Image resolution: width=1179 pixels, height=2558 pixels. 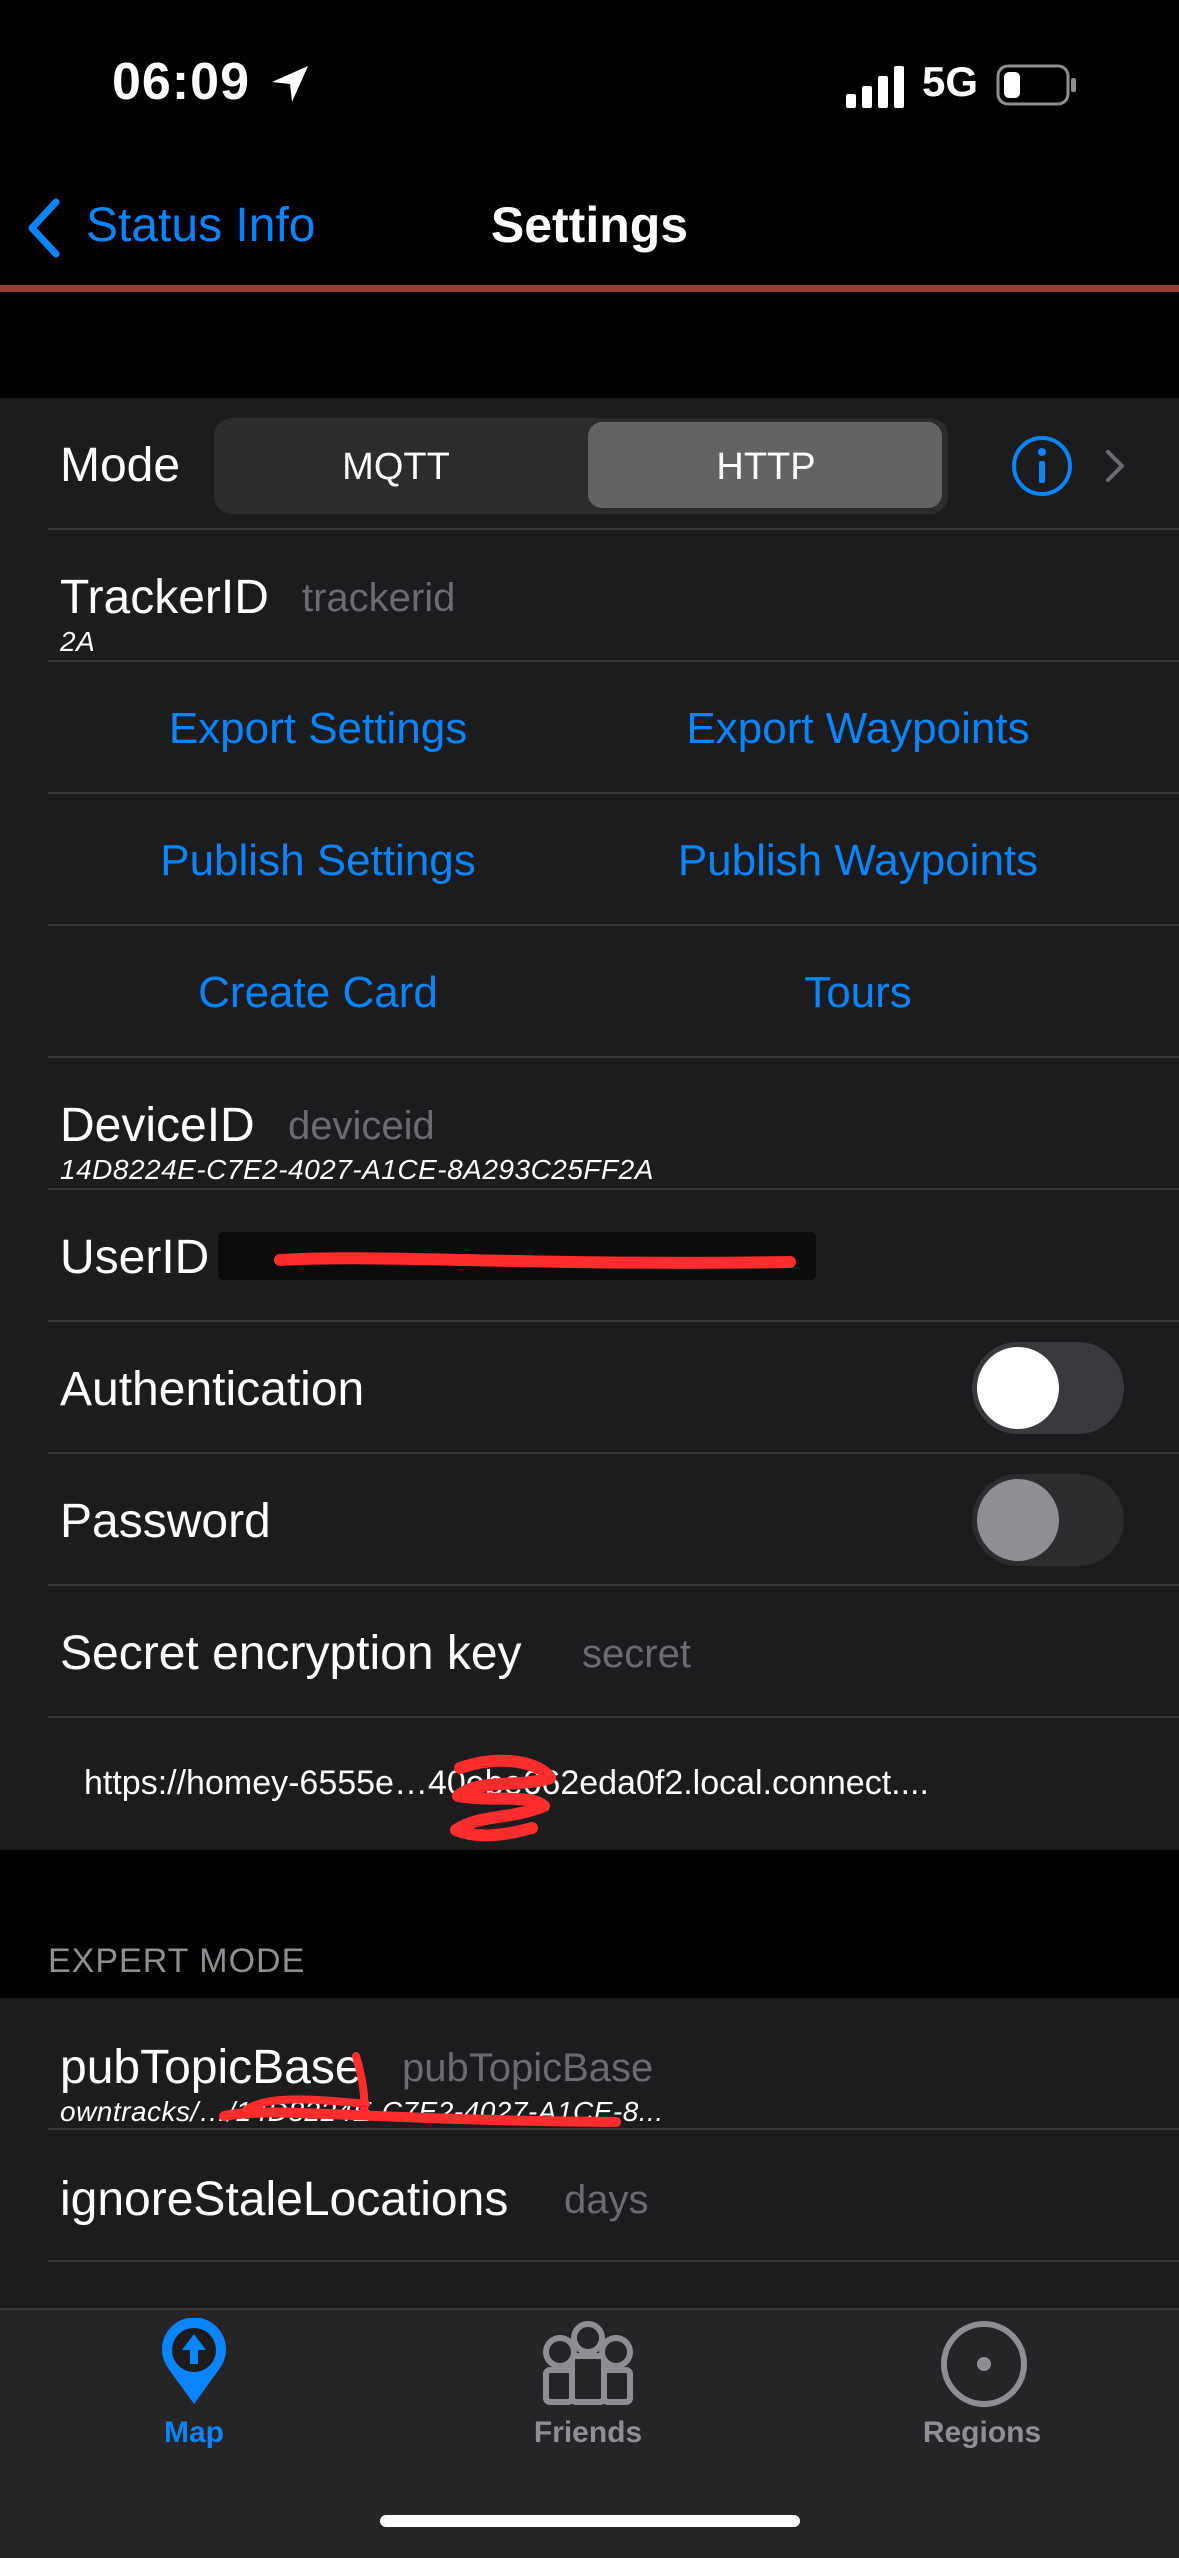 I want to click on tab-map-label: Map, so click(x=194, y=2433).